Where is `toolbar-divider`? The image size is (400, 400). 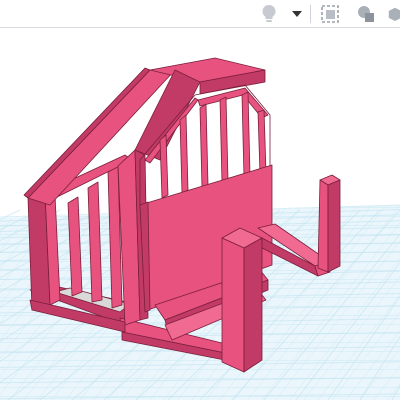
toolbar-divider is located at coordinates (310, 14).